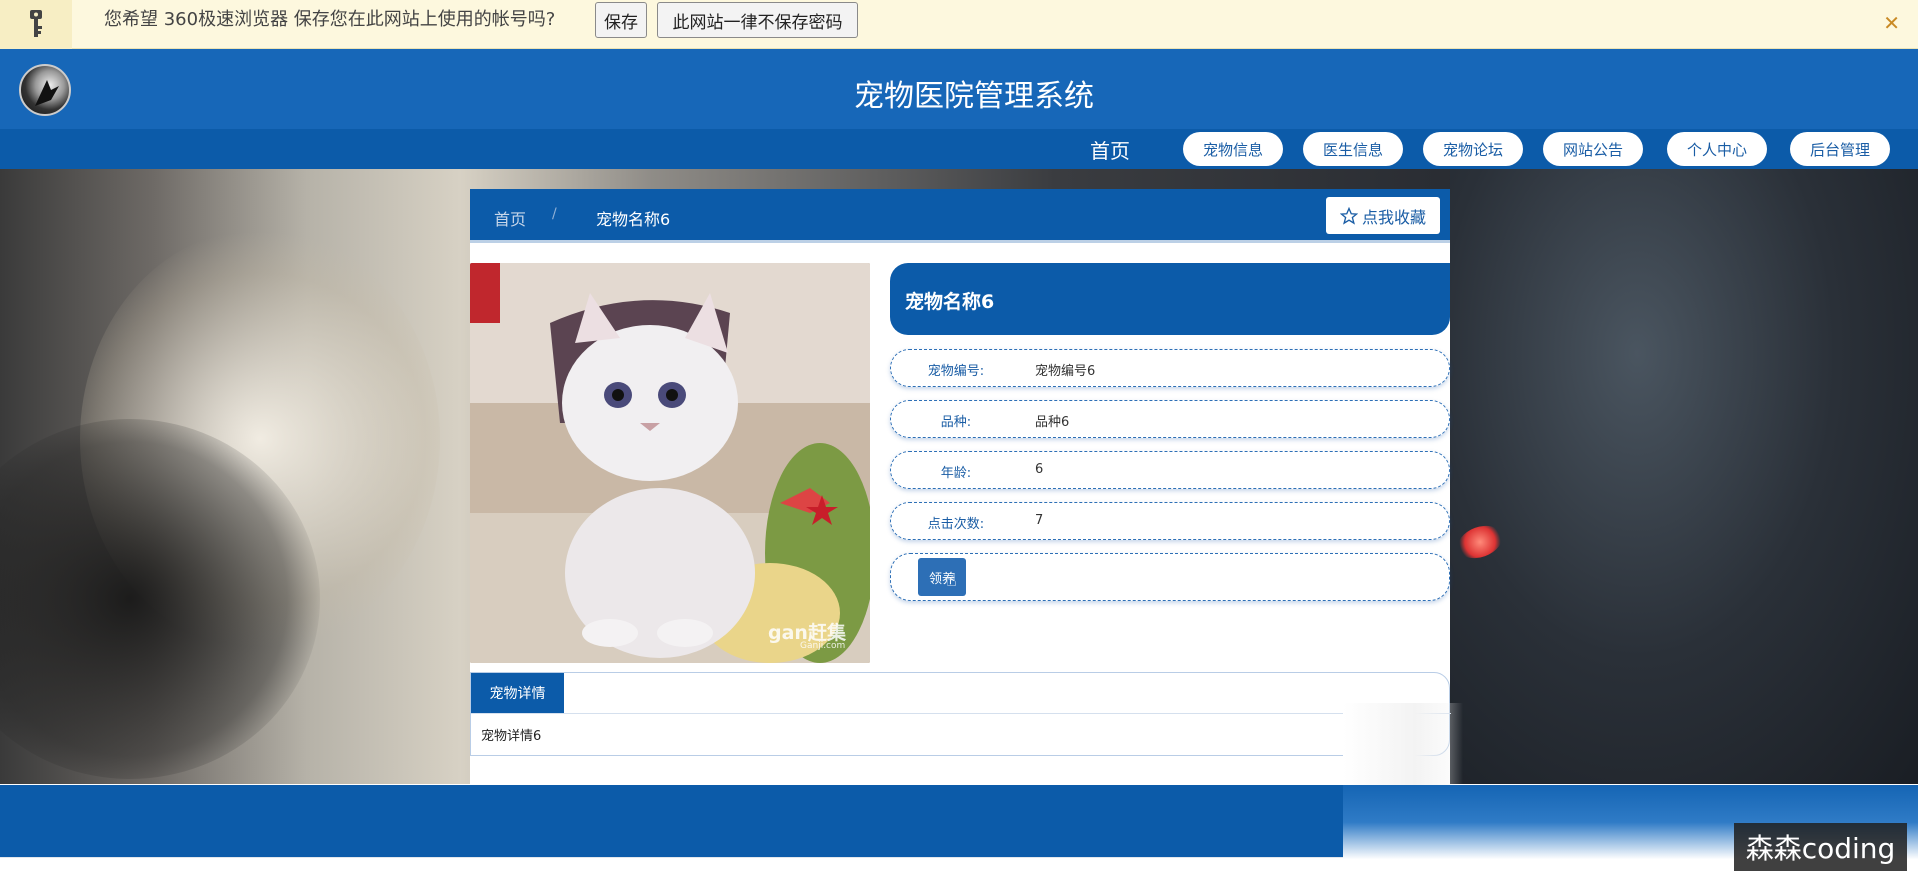 The height and width of the screenshot is (878, 1918). What do you see at coordinates (942, 577) in the screenshot?
I see `adopt-button: 领养` at bounding box center [942, 577].